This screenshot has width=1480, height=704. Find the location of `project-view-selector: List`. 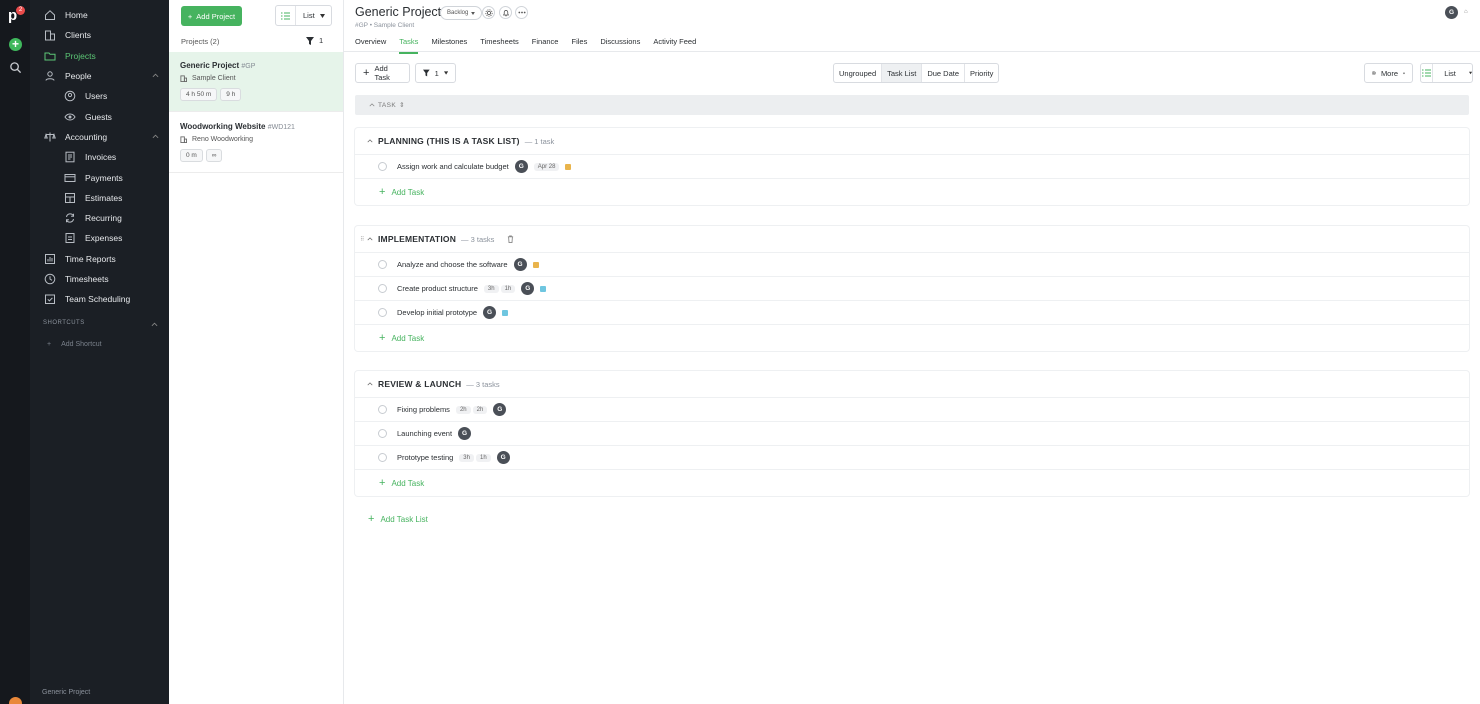

project-view-selector: List is located at coordinates (303, 15).